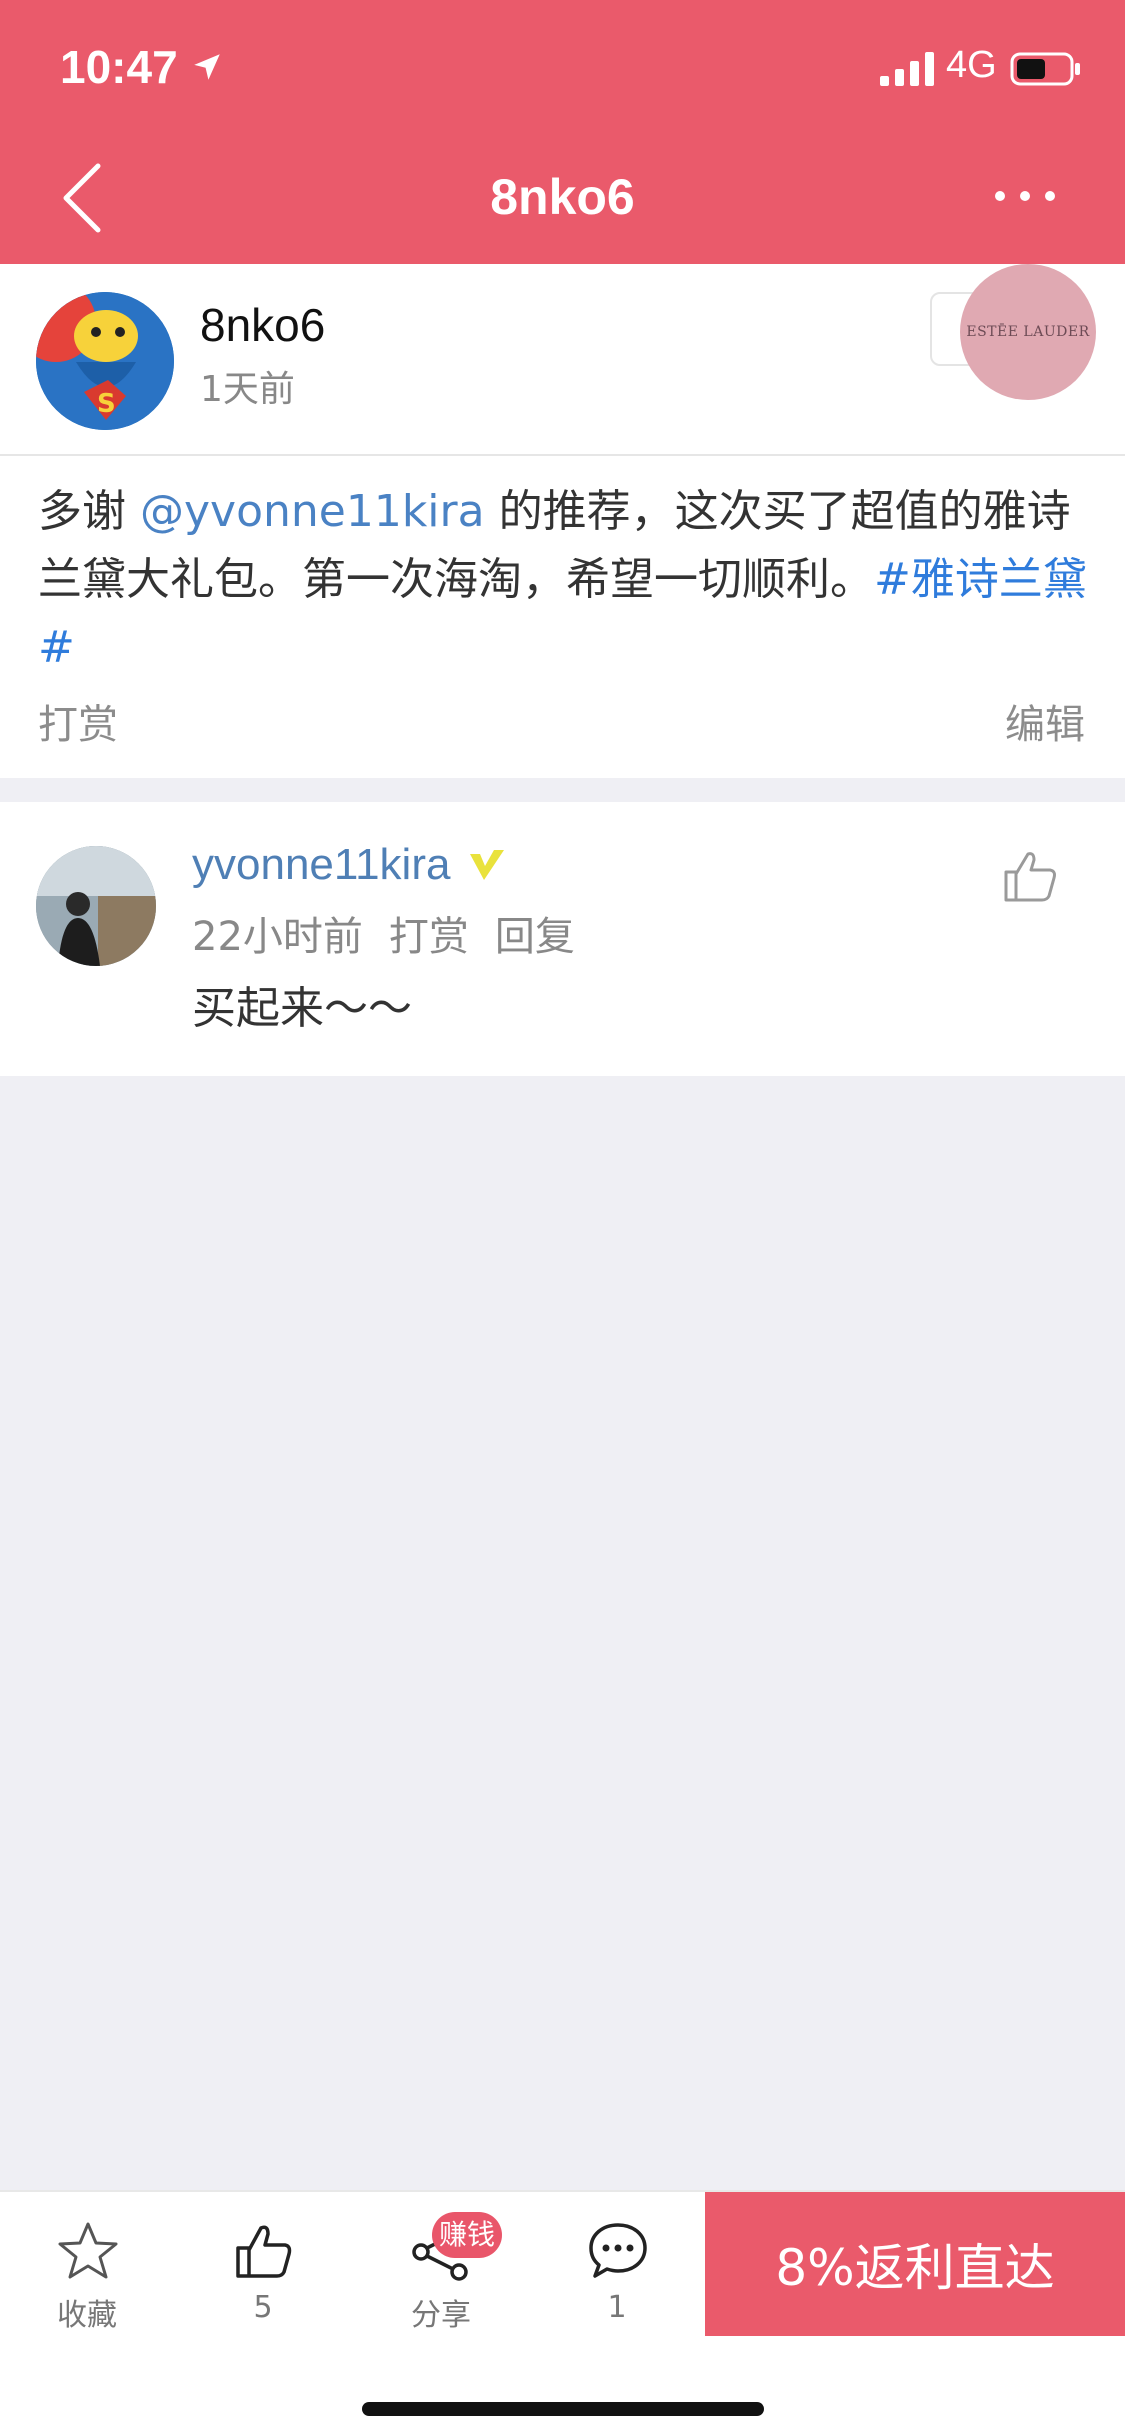  Describe the element at coordinates (106, 404) in the screenshot. I see `svg-text: S` at that location.